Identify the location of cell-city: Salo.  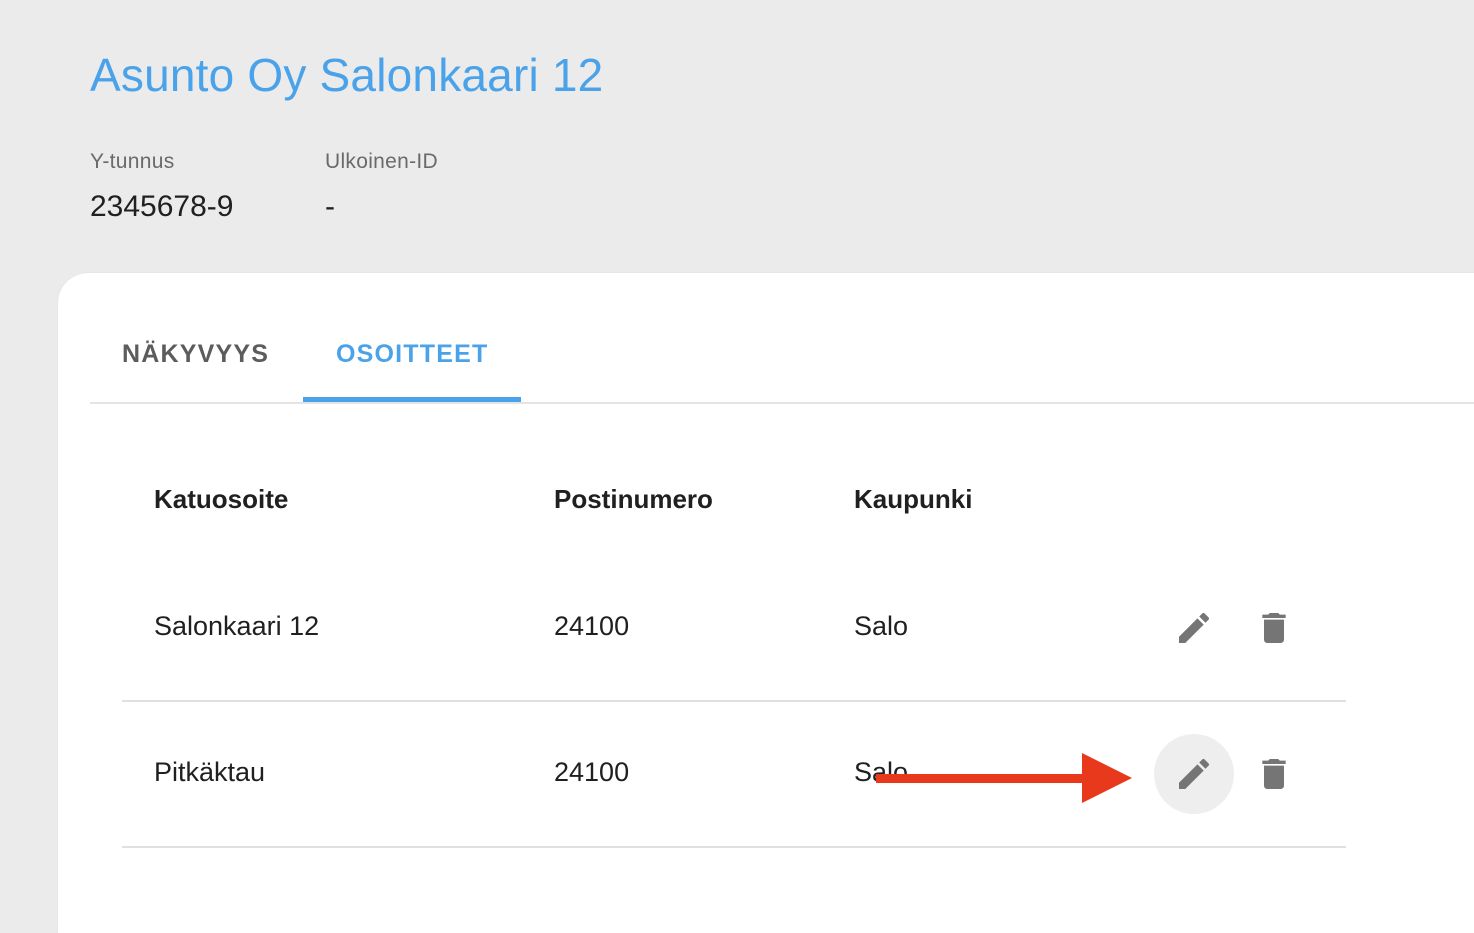
(881, 626).